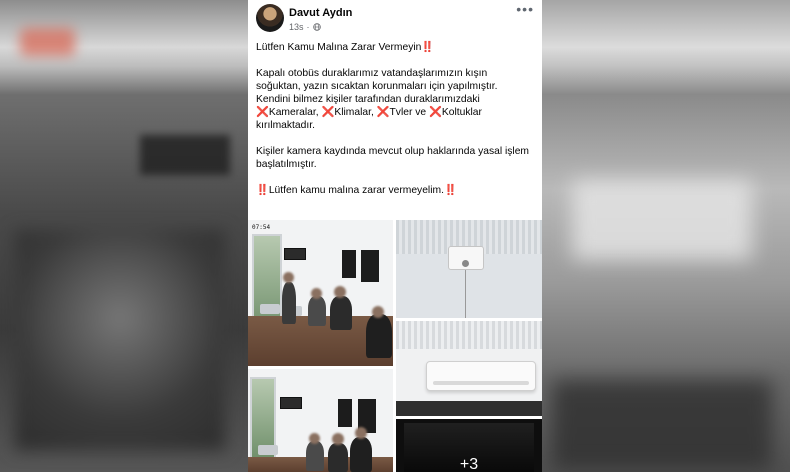  I want to click on lens, so click(465, 263).